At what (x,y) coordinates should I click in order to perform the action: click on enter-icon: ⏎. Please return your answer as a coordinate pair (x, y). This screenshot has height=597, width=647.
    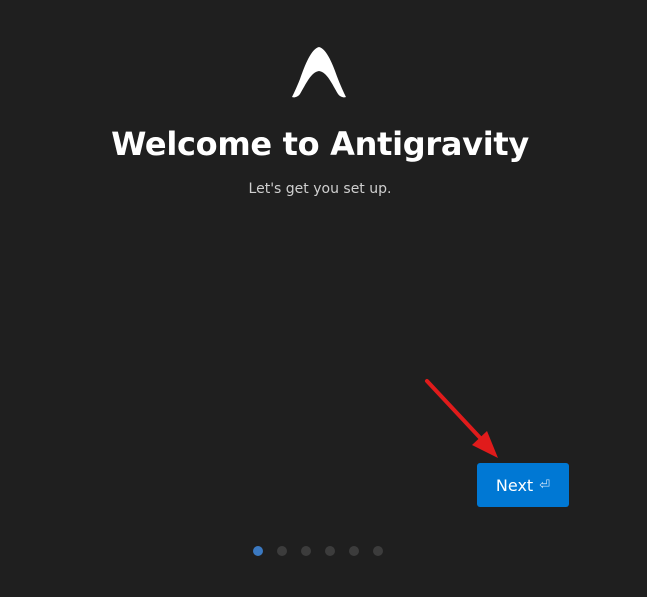
    Looking at the image, I should click on (545, 485).